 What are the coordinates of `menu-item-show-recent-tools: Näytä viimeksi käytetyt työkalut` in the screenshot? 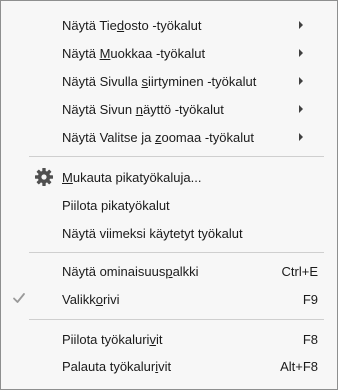 It's located at (169, 233).